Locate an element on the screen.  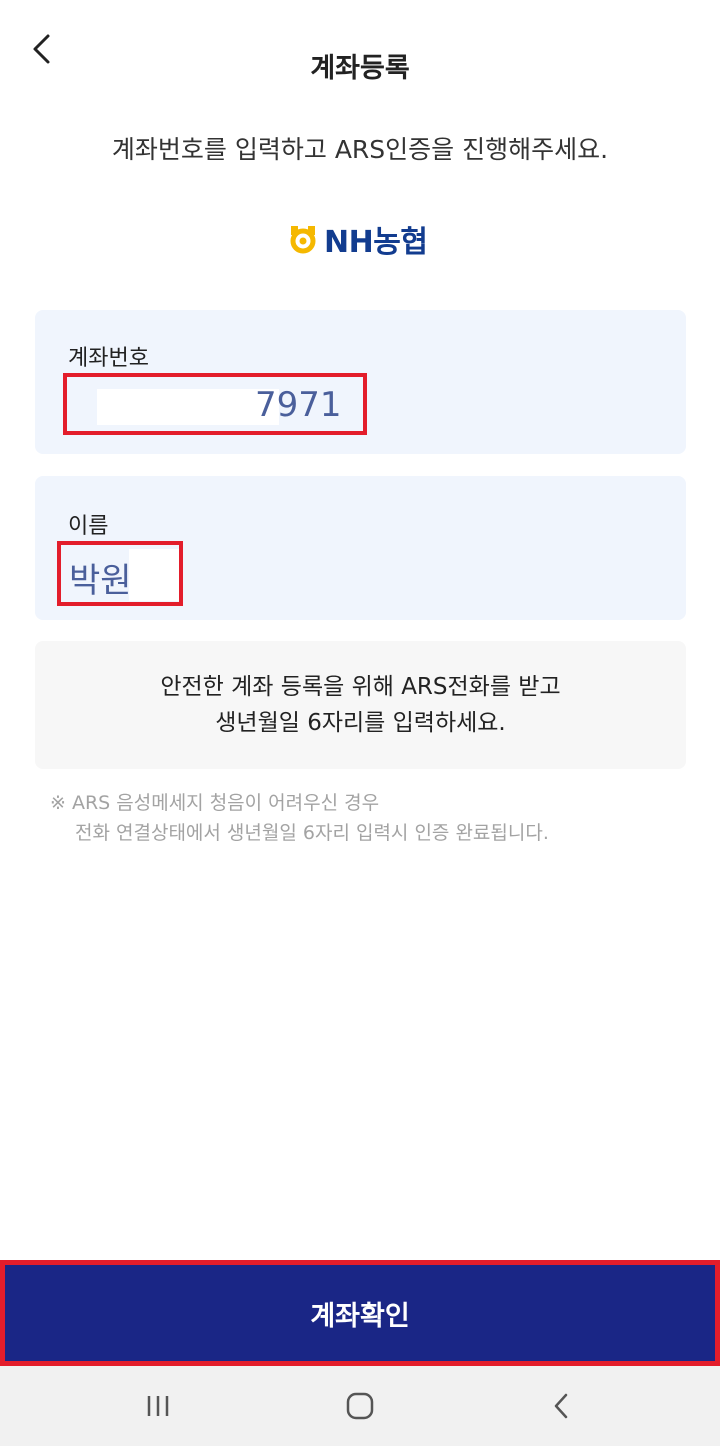
account-number-value: 7971 is located at coordinates (298, 405).